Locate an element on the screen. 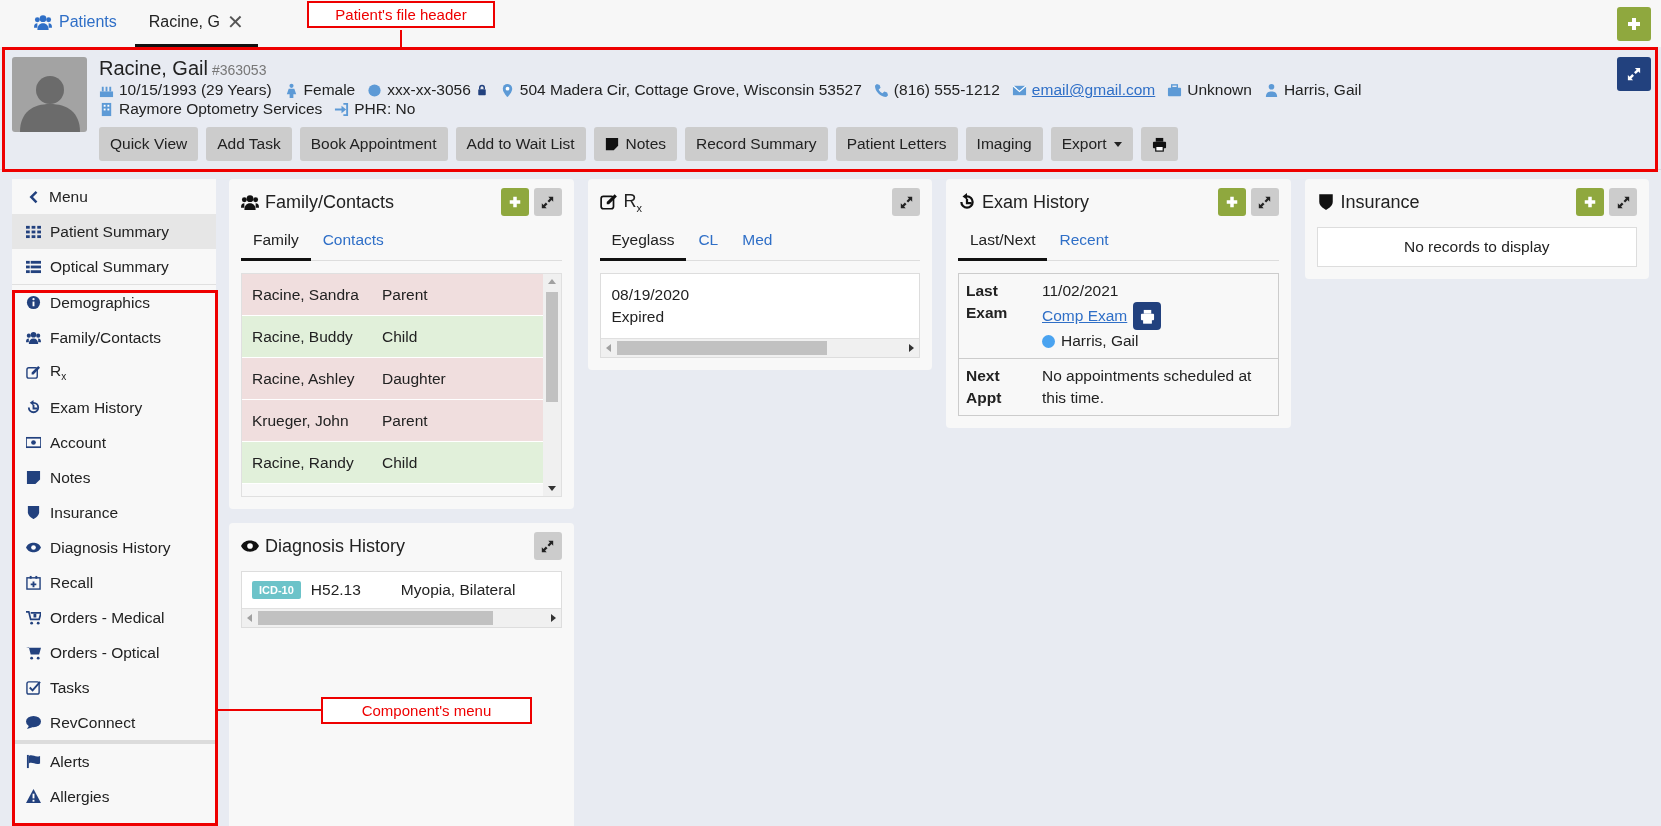 This screenshot has width=1661, height=826. panel-tab: Med is located at coordinates (757, 242).